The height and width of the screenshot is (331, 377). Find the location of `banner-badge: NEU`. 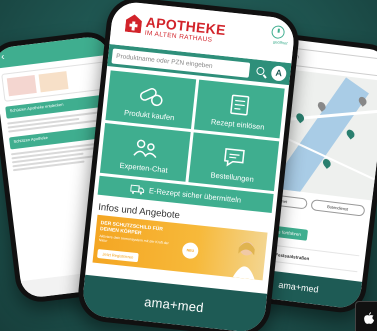

banner-badge: NEU is located at coordinates (190, 250).